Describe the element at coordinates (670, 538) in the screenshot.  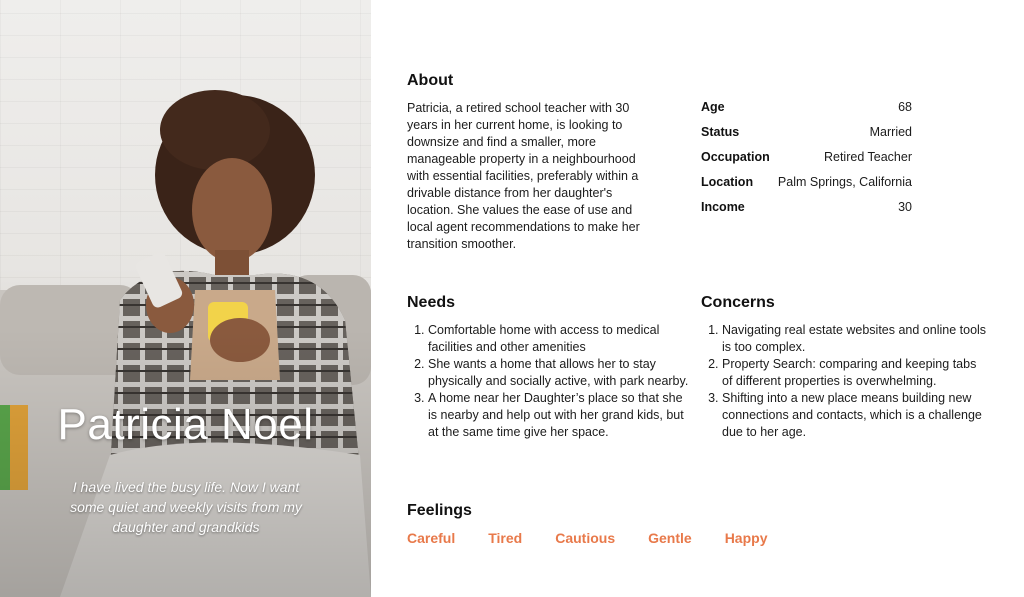
I see `feeling-tag: Gentle` at that location.